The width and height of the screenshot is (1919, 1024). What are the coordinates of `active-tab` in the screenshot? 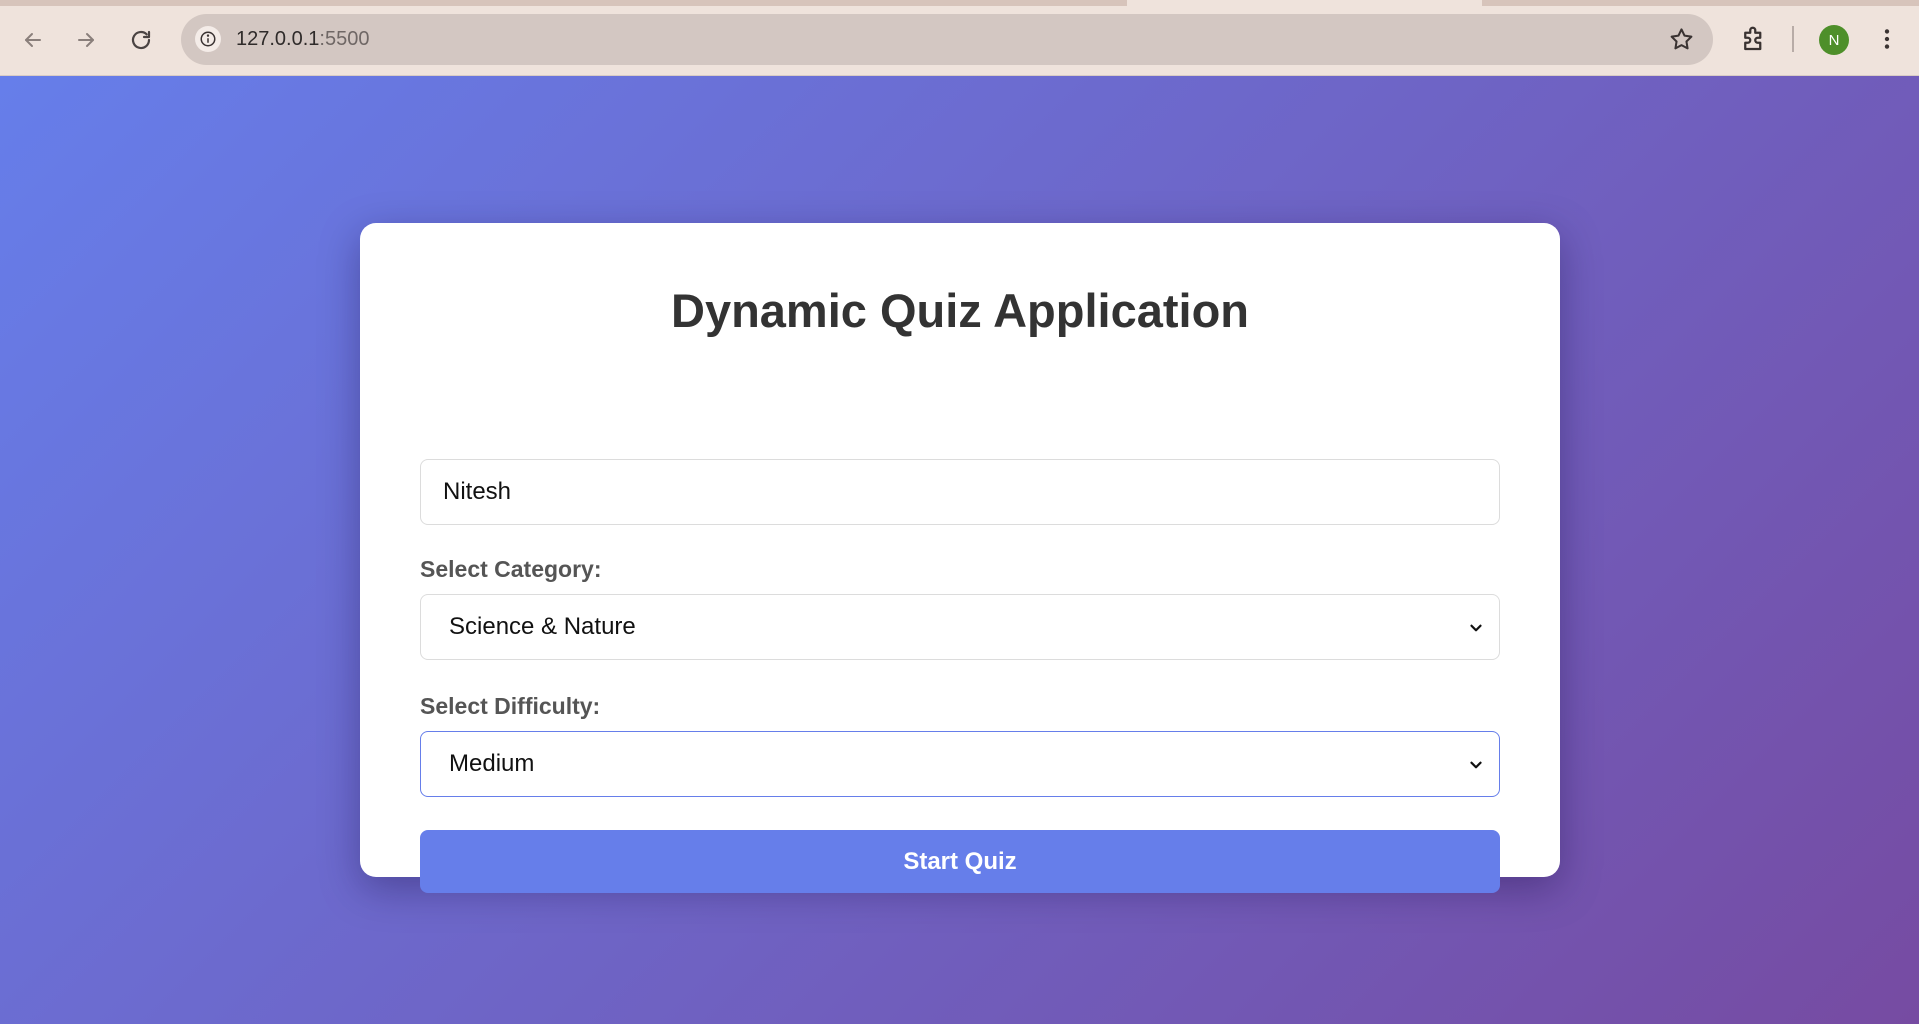 It's located at (1304, 3).